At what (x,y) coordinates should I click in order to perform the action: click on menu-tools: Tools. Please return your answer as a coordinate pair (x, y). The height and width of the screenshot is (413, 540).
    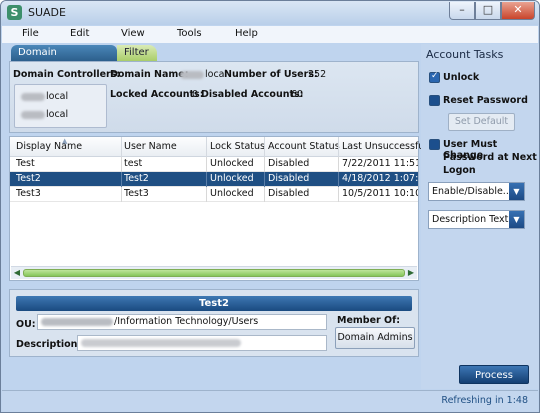
    Looking at the image, I should click on (189, 33).